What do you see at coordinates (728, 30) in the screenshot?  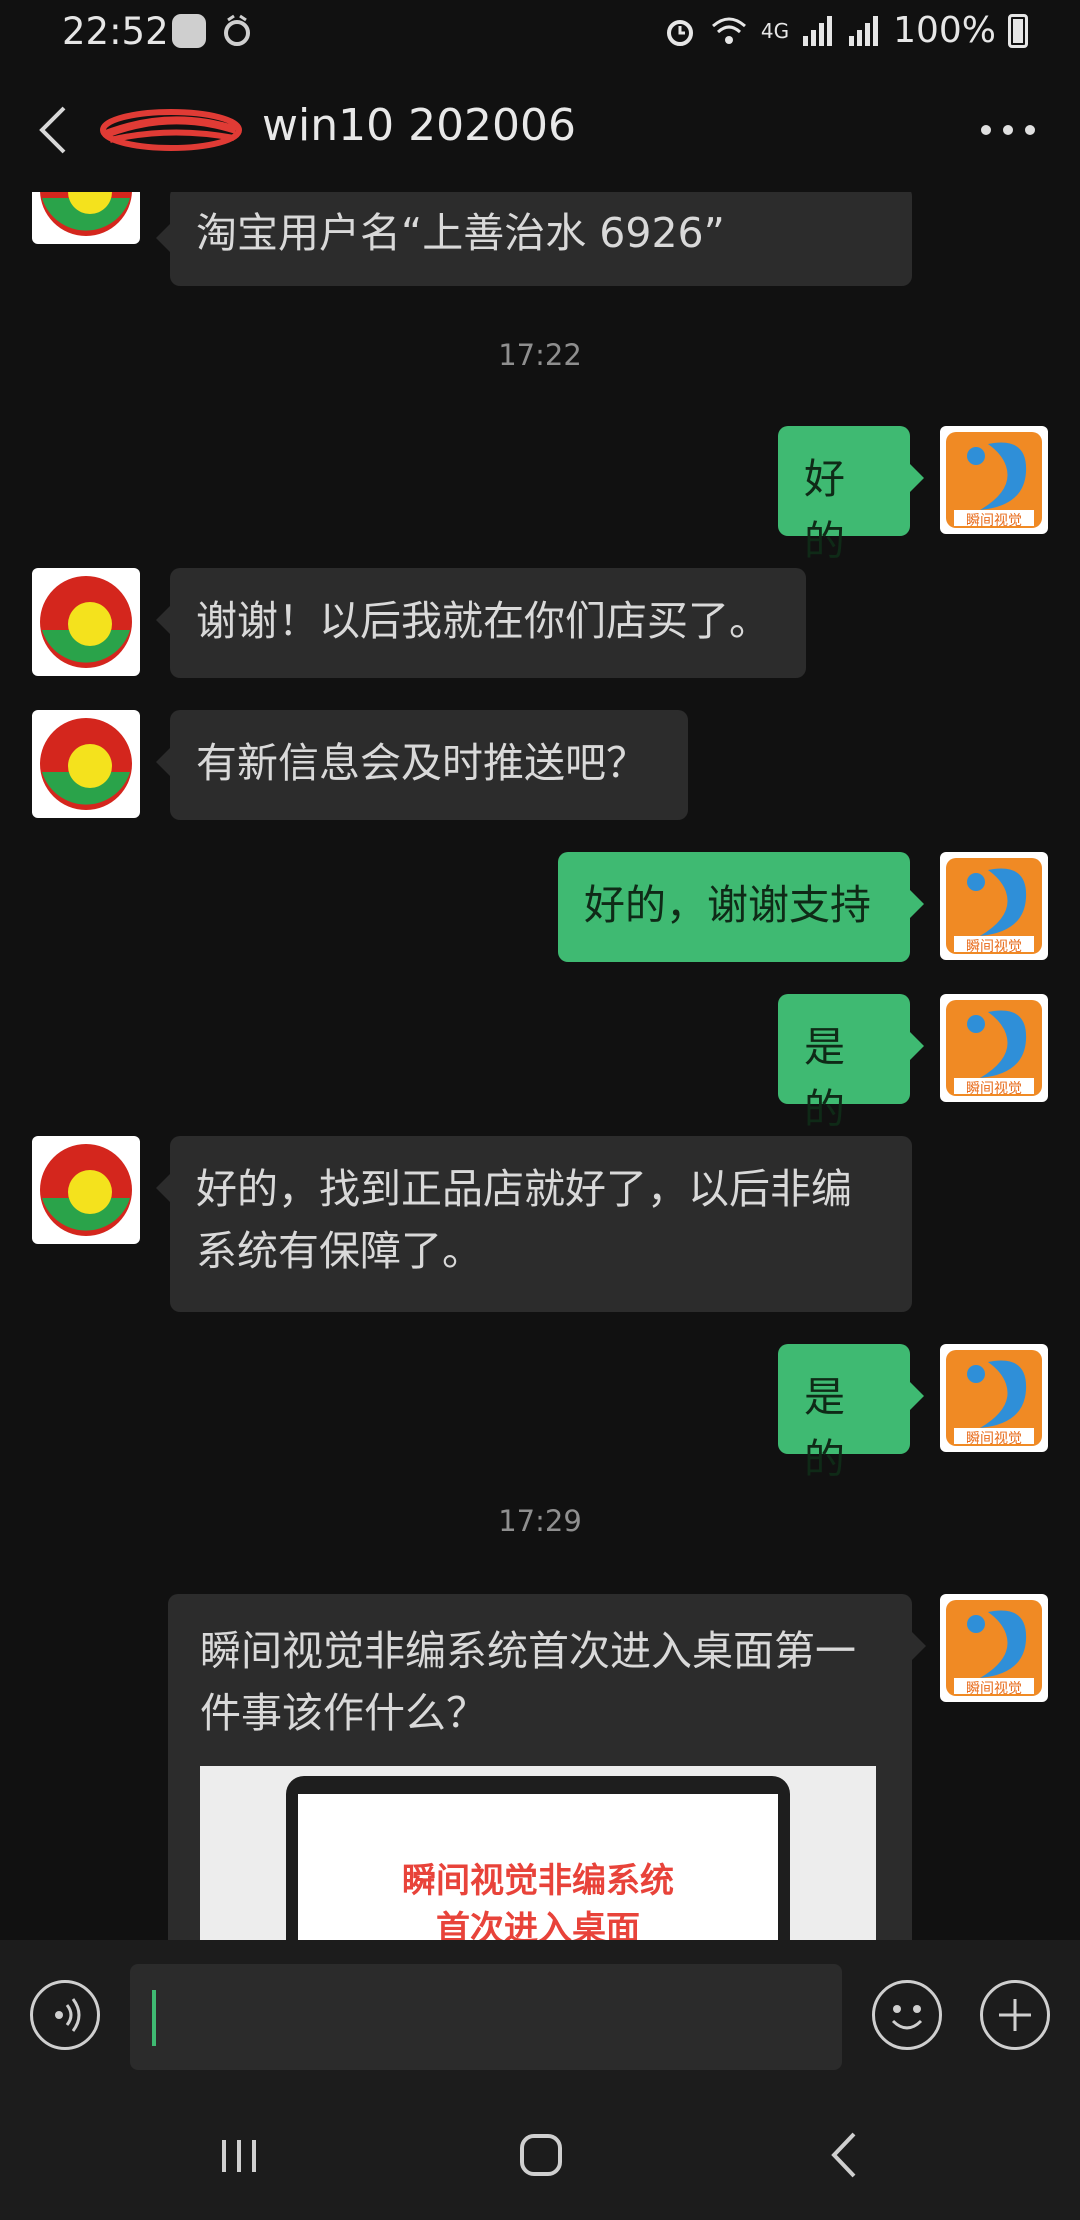 I see `wifi-icon` at bounding box center [728, 30].